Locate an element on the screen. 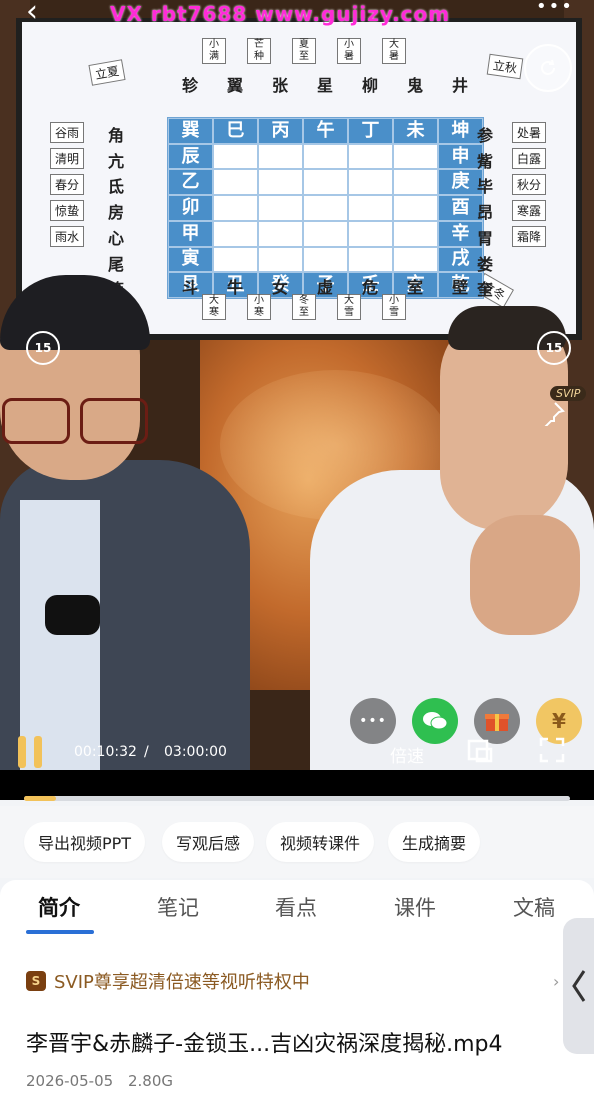 Image resolution: width=594 pixels, height=1104 pixels. board-direction-cell: 乙 is located at coordinates (190, 182).